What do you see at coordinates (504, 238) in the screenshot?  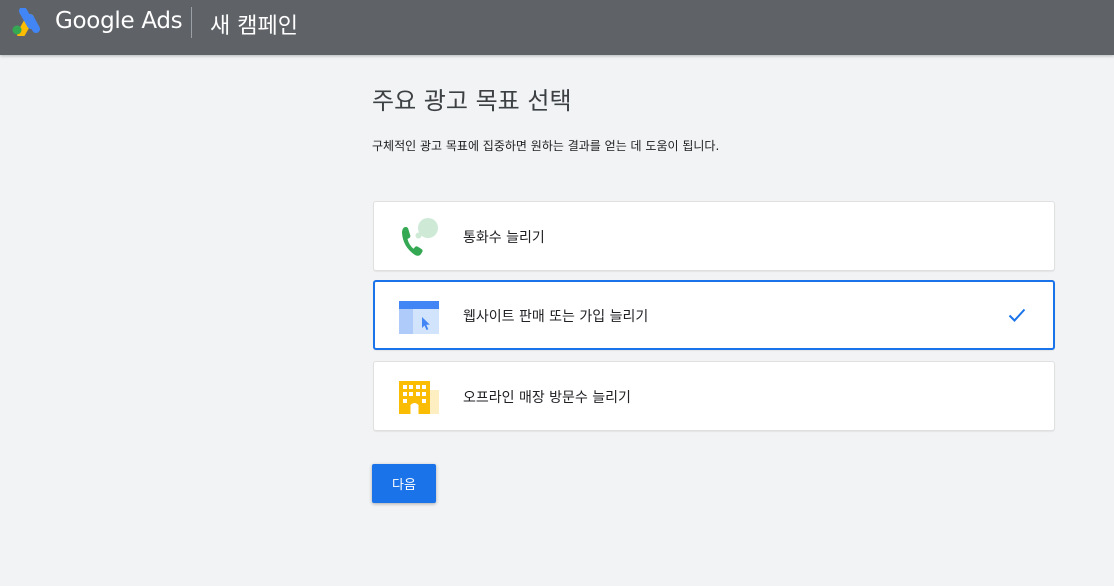 I see `goal-option-label: 통화수 늘리기` at bounding box center [504, 238].